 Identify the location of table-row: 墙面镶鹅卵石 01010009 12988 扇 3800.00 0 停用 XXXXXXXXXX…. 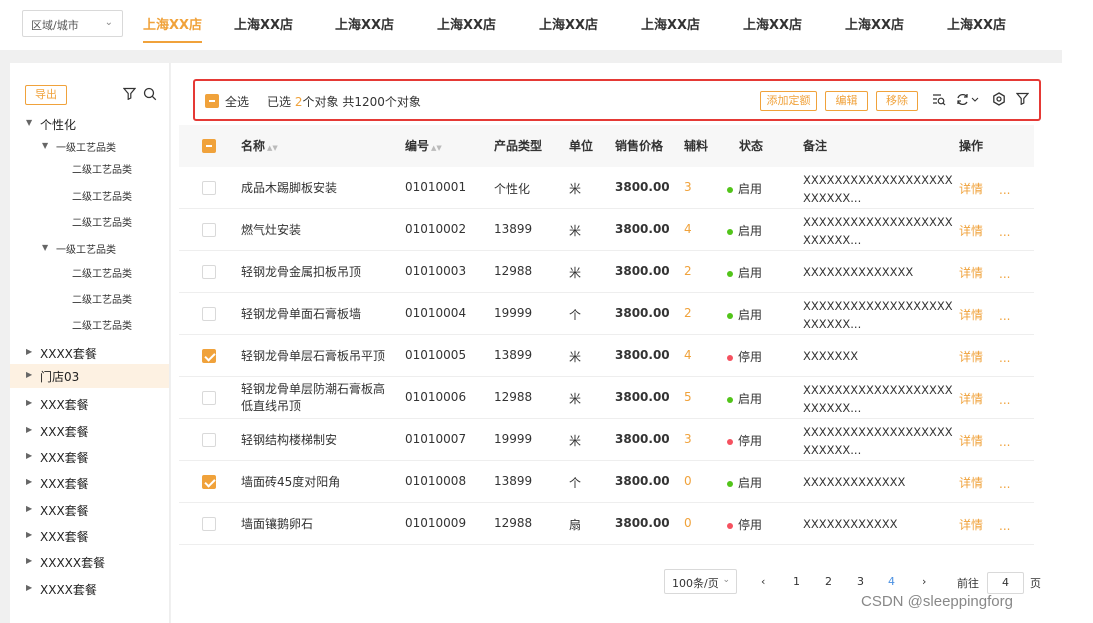
(606, 524).